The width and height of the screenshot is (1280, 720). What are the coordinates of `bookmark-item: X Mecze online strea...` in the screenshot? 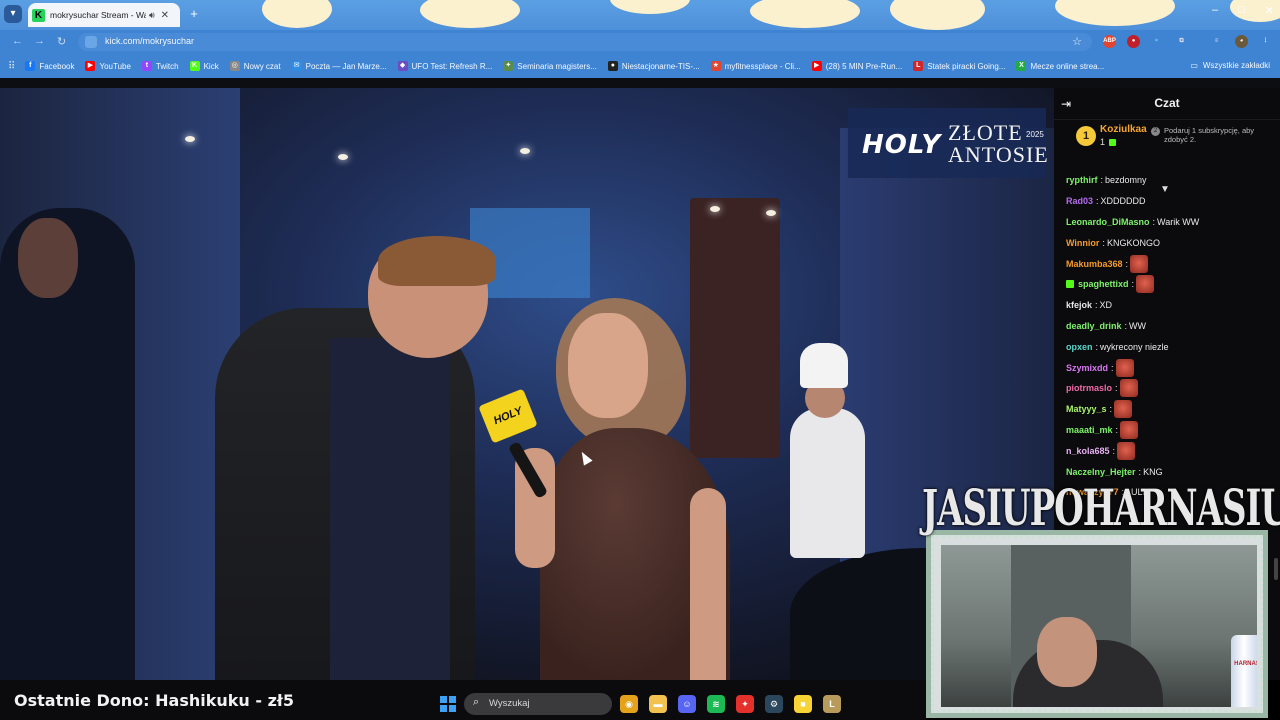 It's located at (1060, 66).